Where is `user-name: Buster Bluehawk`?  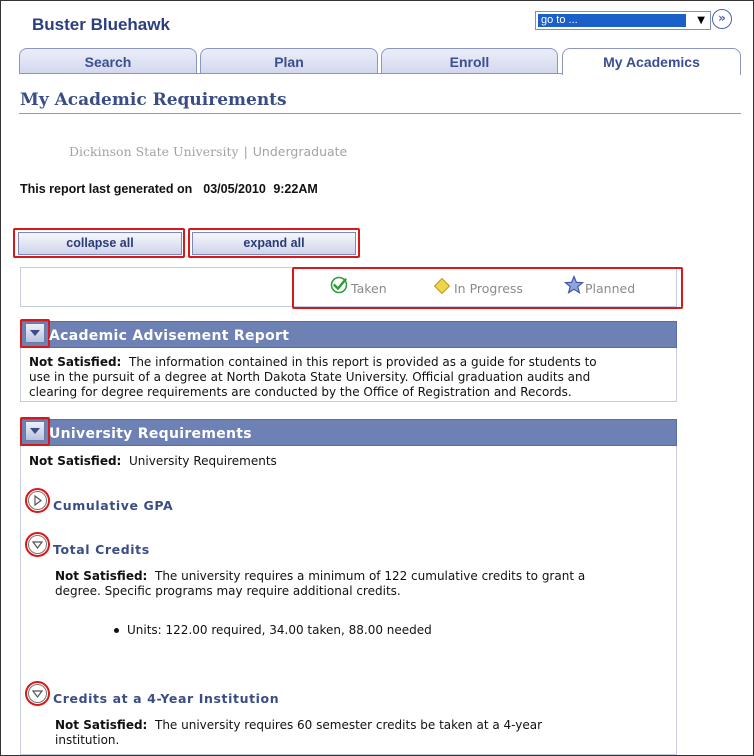 user-name: Buster Bluehawk is located at coordinates (101, 24).